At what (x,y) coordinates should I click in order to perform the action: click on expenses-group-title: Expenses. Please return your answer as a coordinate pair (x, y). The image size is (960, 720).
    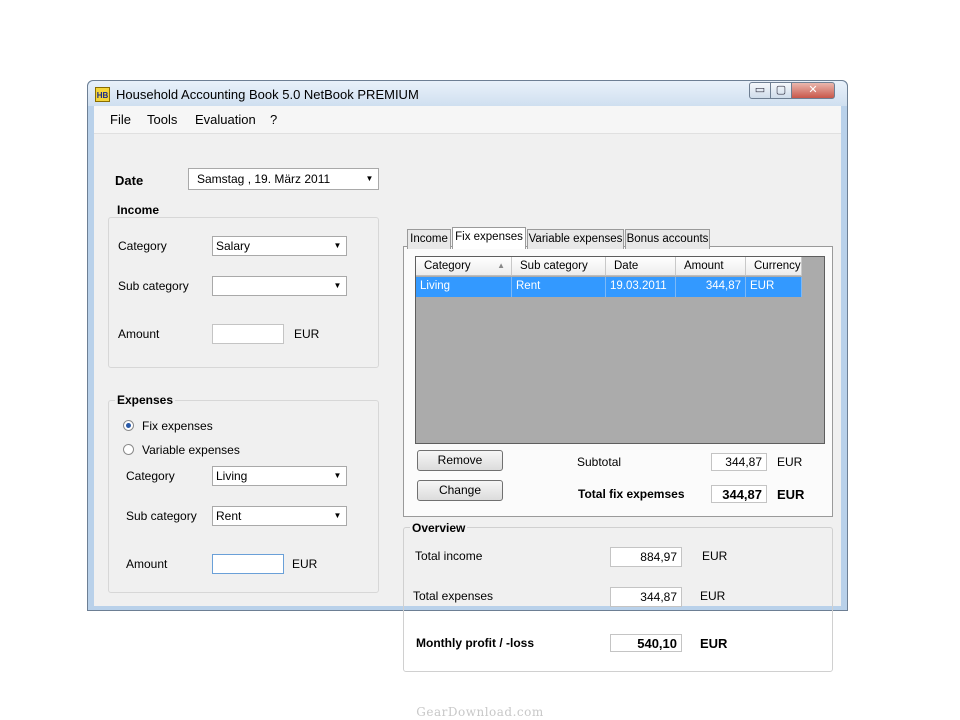
    Looking at the image, I should click on (145, 400).